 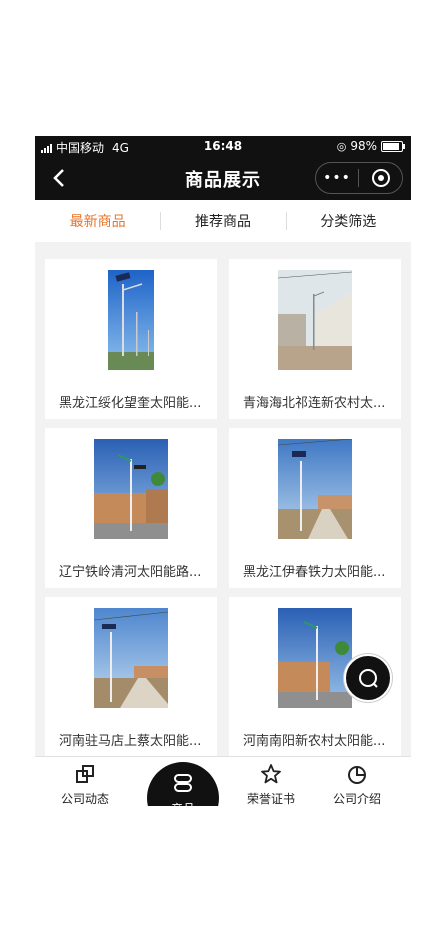 I want to click on battery-text: 98%, so click(x=363, y=146).